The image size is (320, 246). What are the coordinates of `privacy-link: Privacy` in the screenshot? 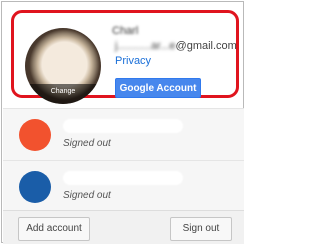 It's located at (133, 61).